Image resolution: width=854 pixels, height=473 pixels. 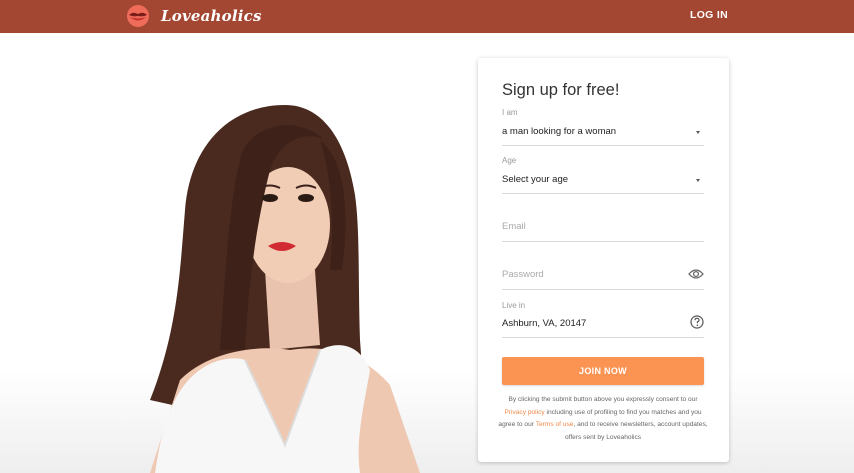 What do you see at coordinates (561, 90) in the screenshot?
I see `signup-title: Sign up for free!` at bounding box center [561, 90].